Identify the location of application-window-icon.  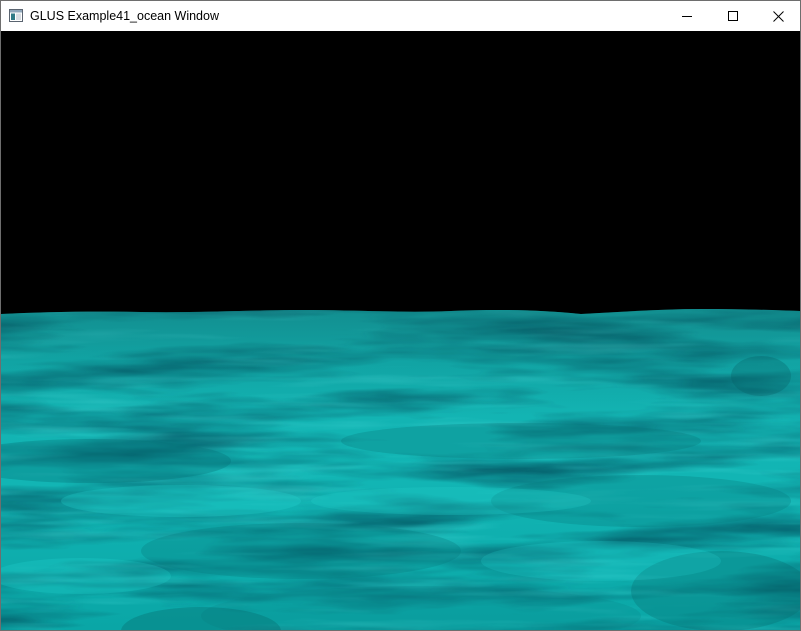
(16, 15).